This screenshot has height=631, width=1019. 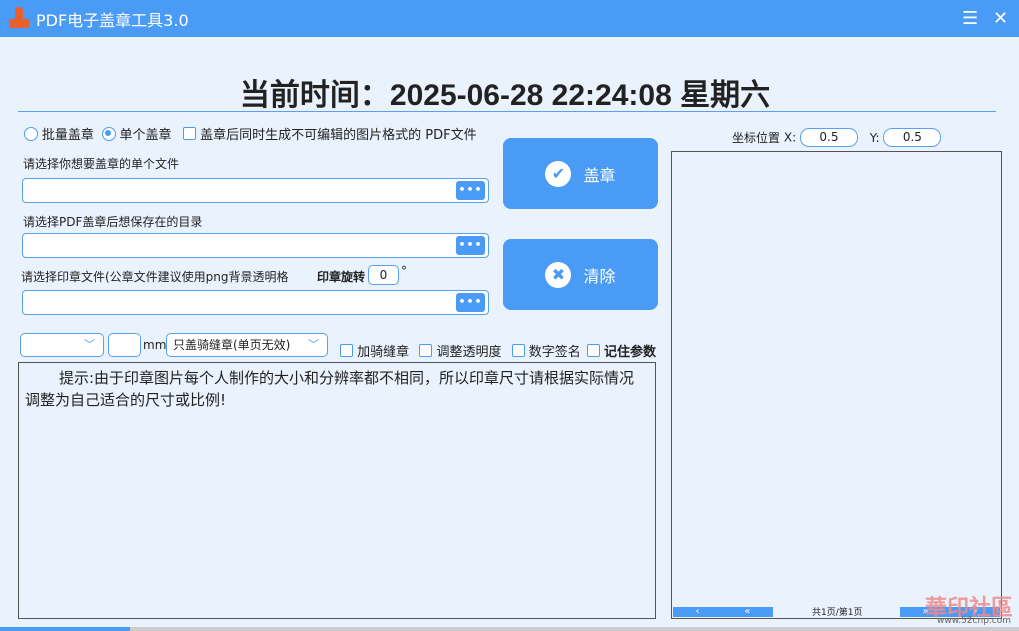 I want to click on rotation-label: 印章旋转, so click(x=341, y=277).